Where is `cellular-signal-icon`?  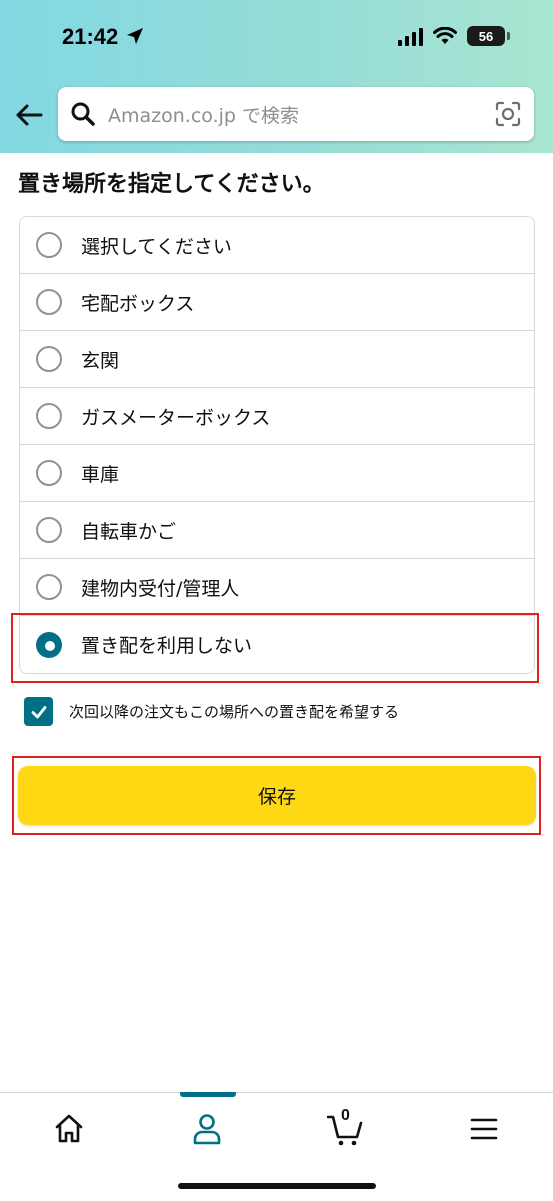
cellular-signal-icon is located at coordinates (410, 36).